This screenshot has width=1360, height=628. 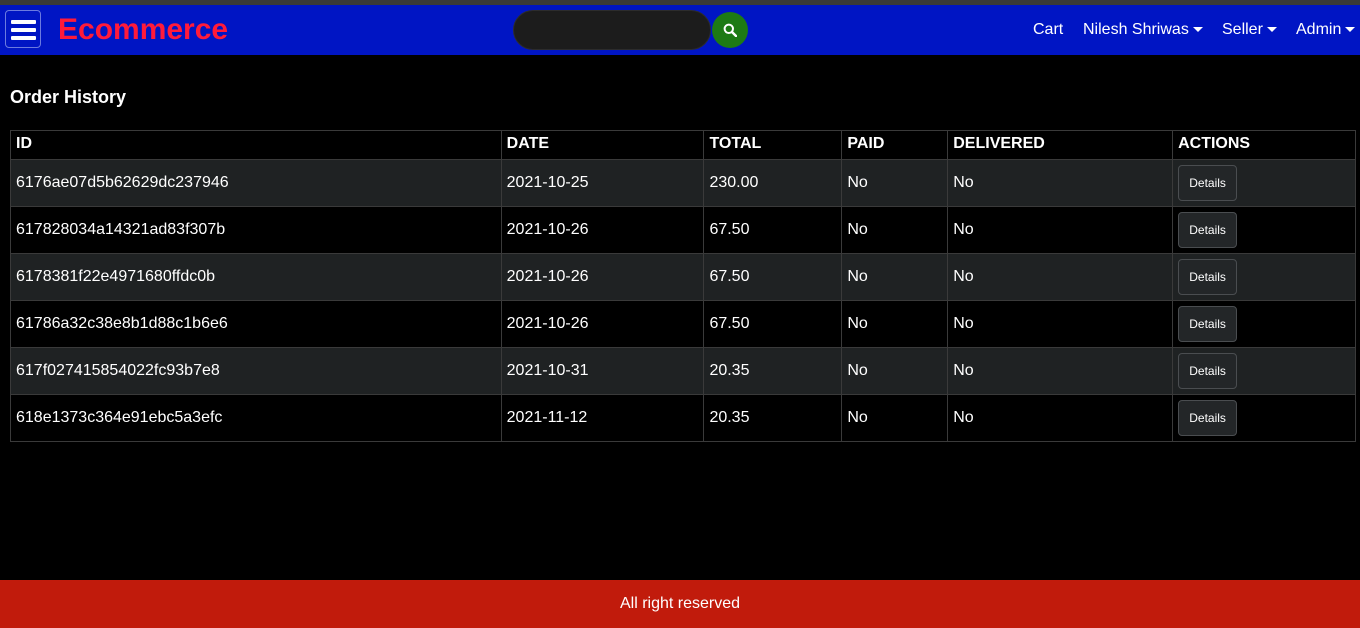 I want to click on search-button, so click(x=730, y=30).